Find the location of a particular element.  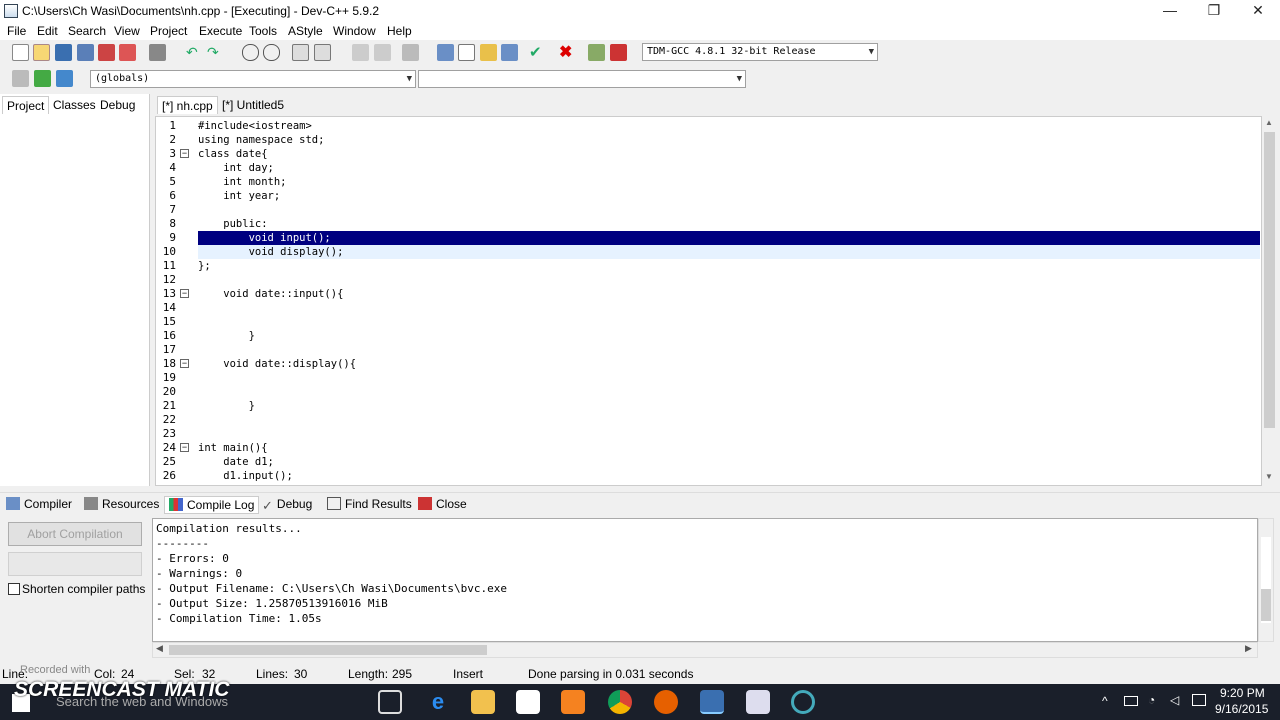

clock-time: 9:20 PM is located at coordinates (1242, 693).